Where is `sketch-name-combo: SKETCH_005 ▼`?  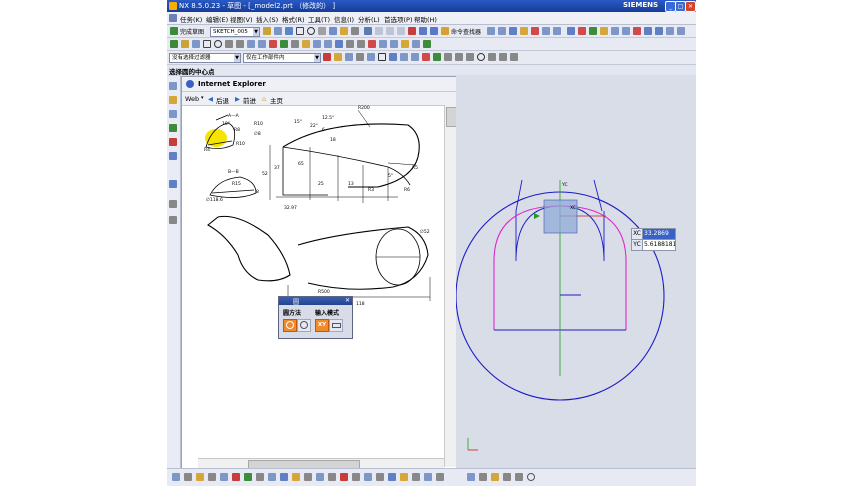
sketch-name-combo: SKETCH_005 ▼ is located at coordinates (235, 32).